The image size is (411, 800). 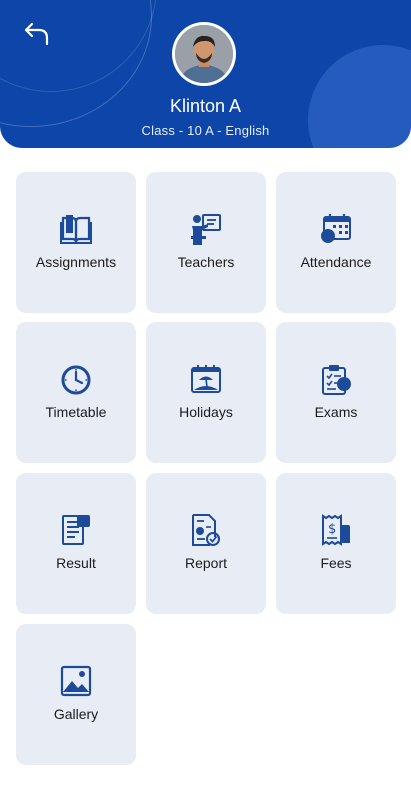 I want to click on avatar, so click(x=204, y=54).